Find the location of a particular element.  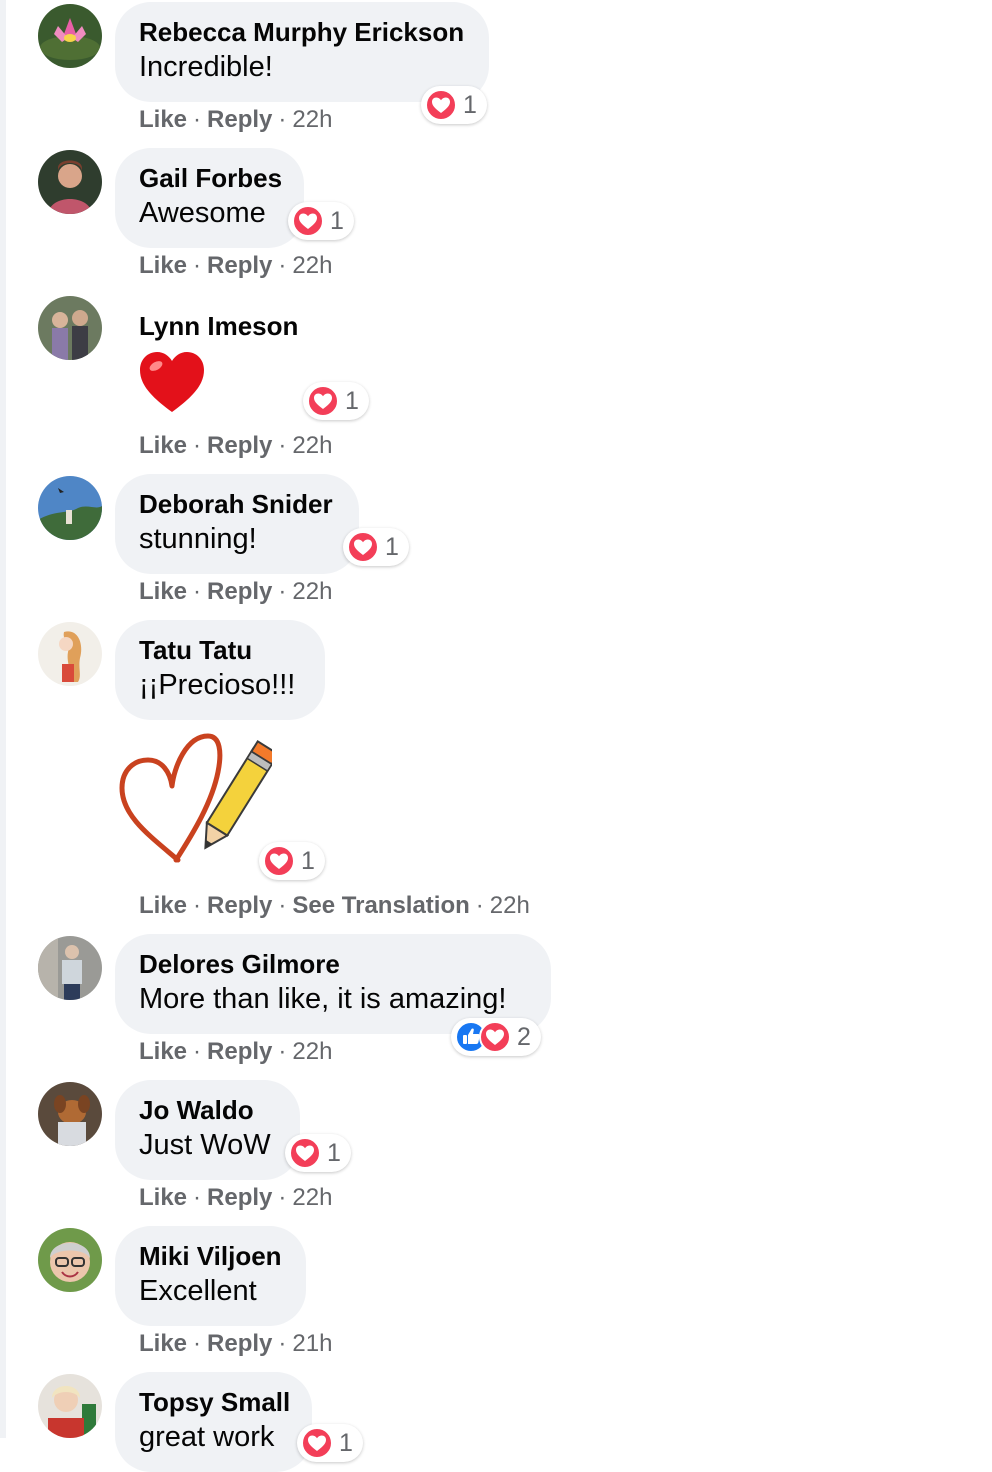

author-name: Lynn Imeson is located at coordinates (225, 326).